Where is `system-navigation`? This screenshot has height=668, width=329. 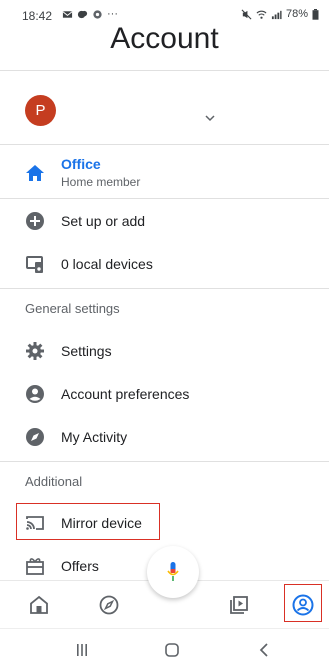 system-navigation is located at coordinates (164, 648).